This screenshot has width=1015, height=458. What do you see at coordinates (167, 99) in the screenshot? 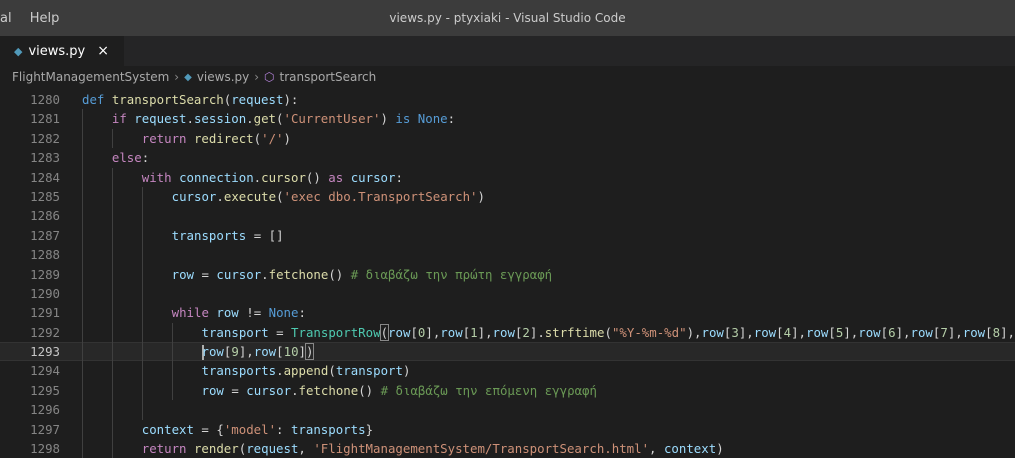
I see `code-token: transportSearch` at bounding box center [167, 99].